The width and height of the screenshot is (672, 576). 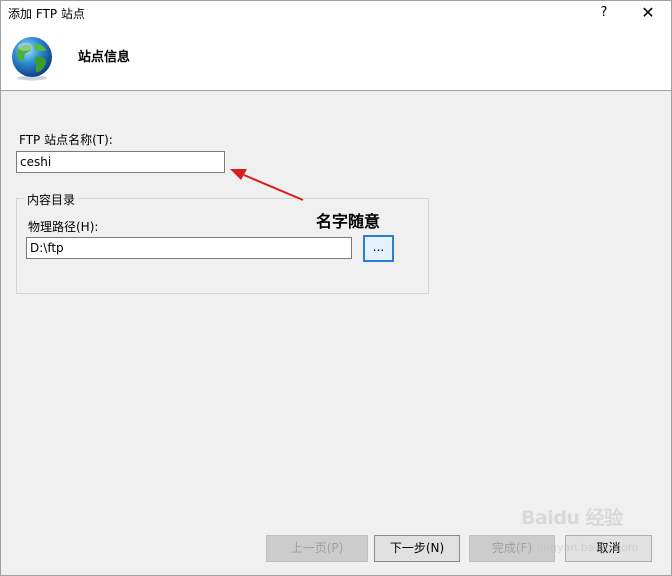 What do you see at coordinates (608, 548) in the screenshot?
I see `cancel-button: 取消` at bounding box center [608, 548].